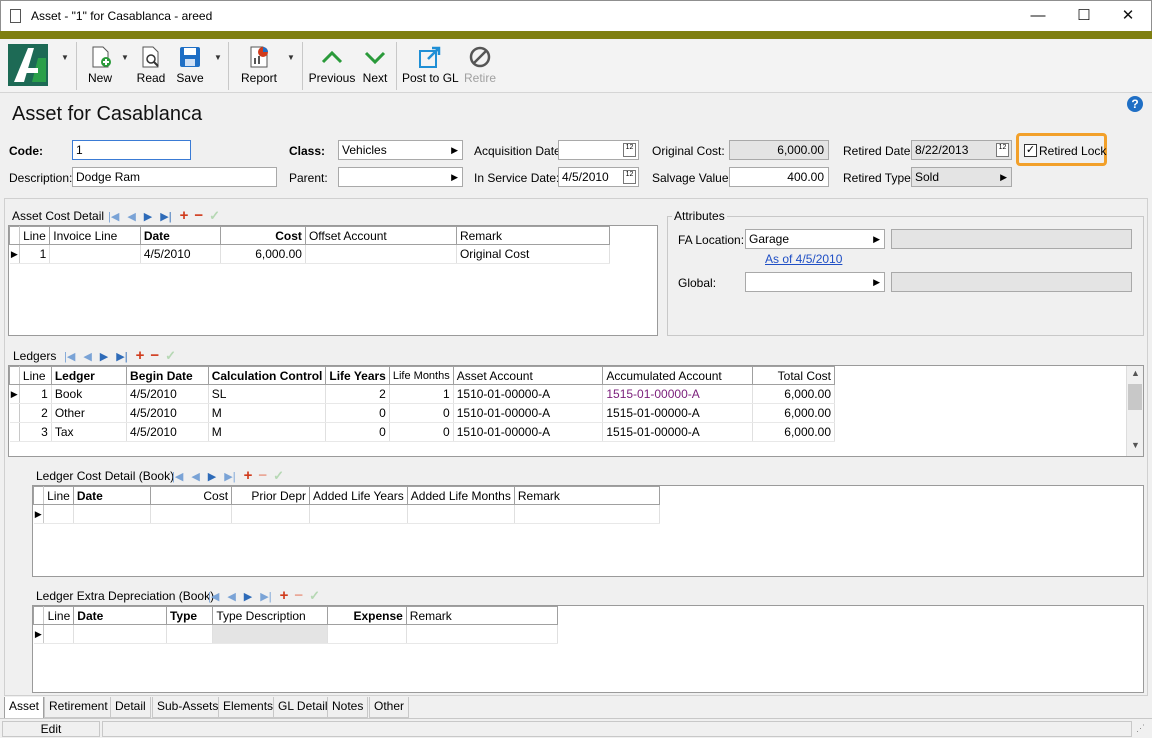 The height and width of the screenshot is (738, 1152). Describe the element at coordinates (528, 375) in the screenshot. I see `column-header: Asset Account` at that location.